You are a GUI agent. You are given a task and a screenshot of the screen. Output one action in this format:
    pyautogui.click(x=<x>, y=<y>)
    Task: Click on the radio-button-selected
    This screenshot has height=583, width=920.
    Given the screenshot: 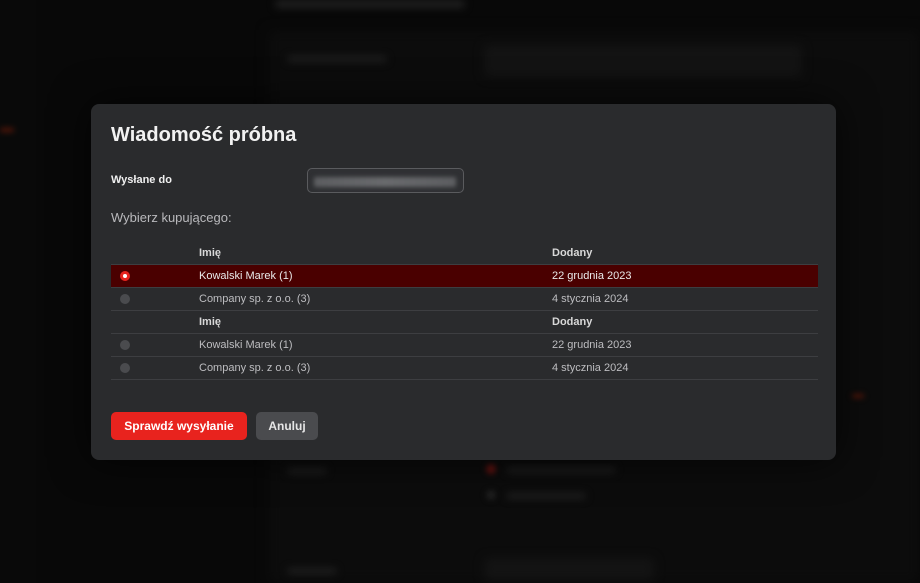 What is the action you would take?
    pyautogui.click(x=125, y=276)
    